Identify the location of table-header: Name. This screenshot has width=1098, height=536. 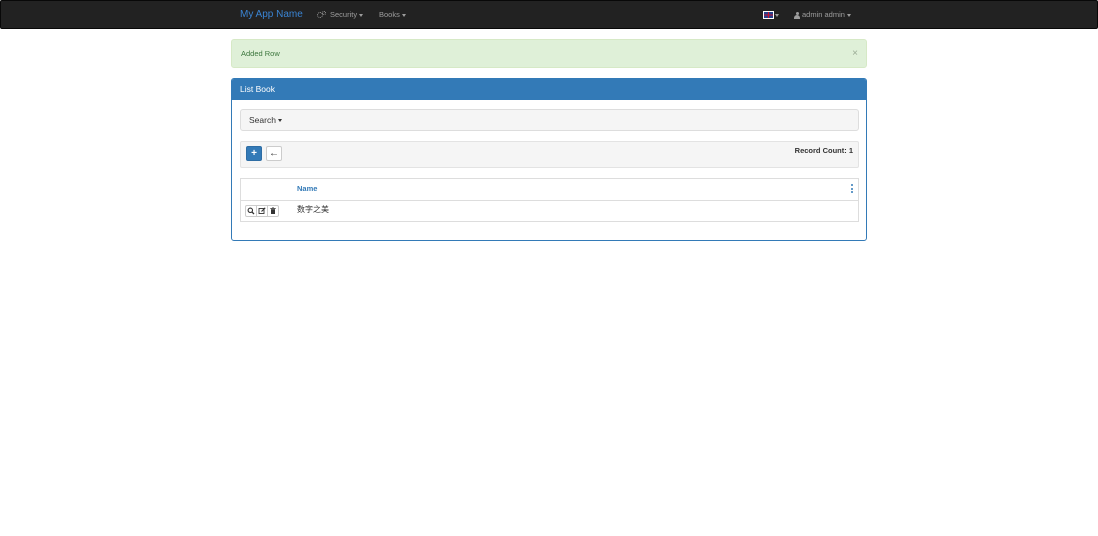
(549, 190).